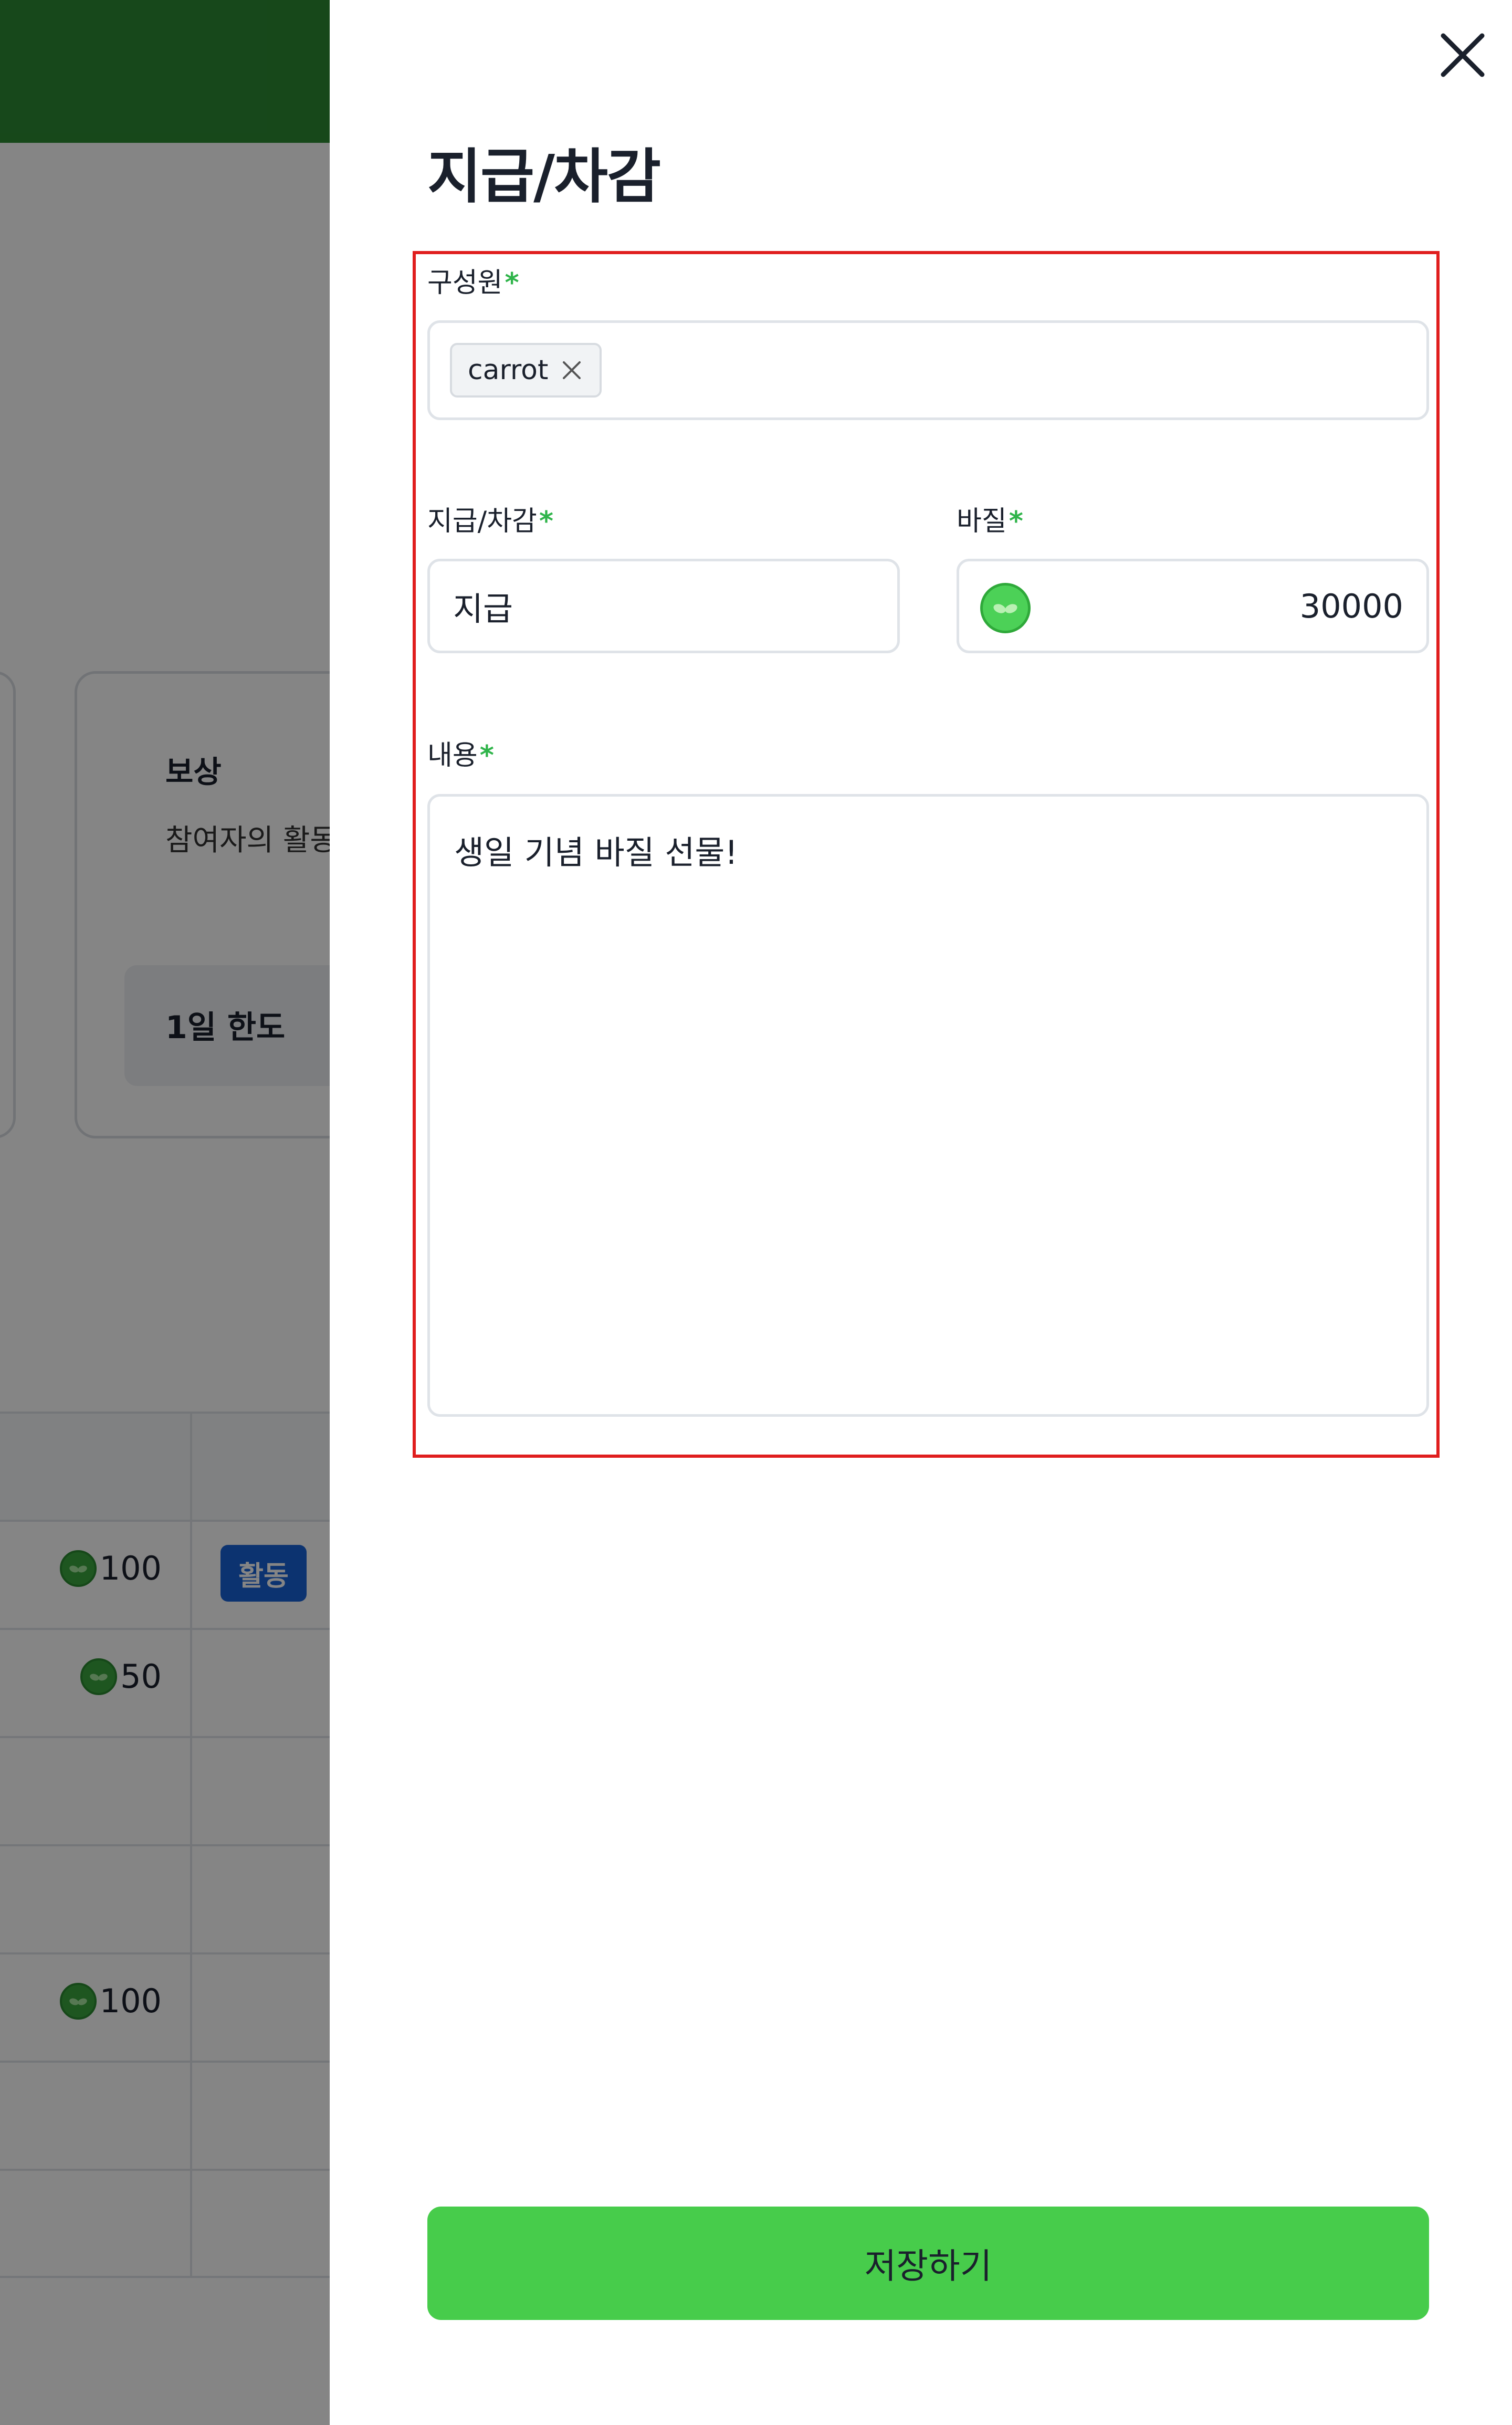 The height and width of the screenshot is (2425, 1512). I want to click on type-label-text: 지급/차감, so click(482, 521).